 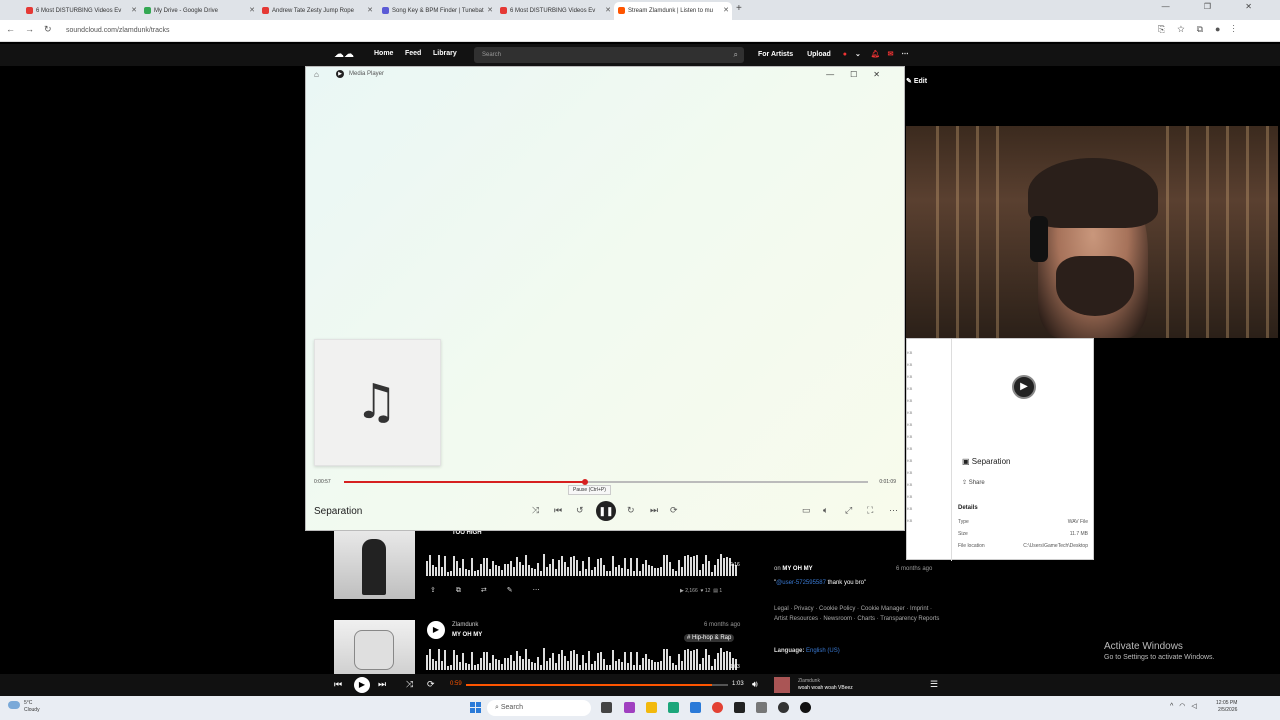 What do you see at coordinates (775, 54) in the screenshot?
I see `for-artists-link: For Artists` at bounding box center [775, 54].